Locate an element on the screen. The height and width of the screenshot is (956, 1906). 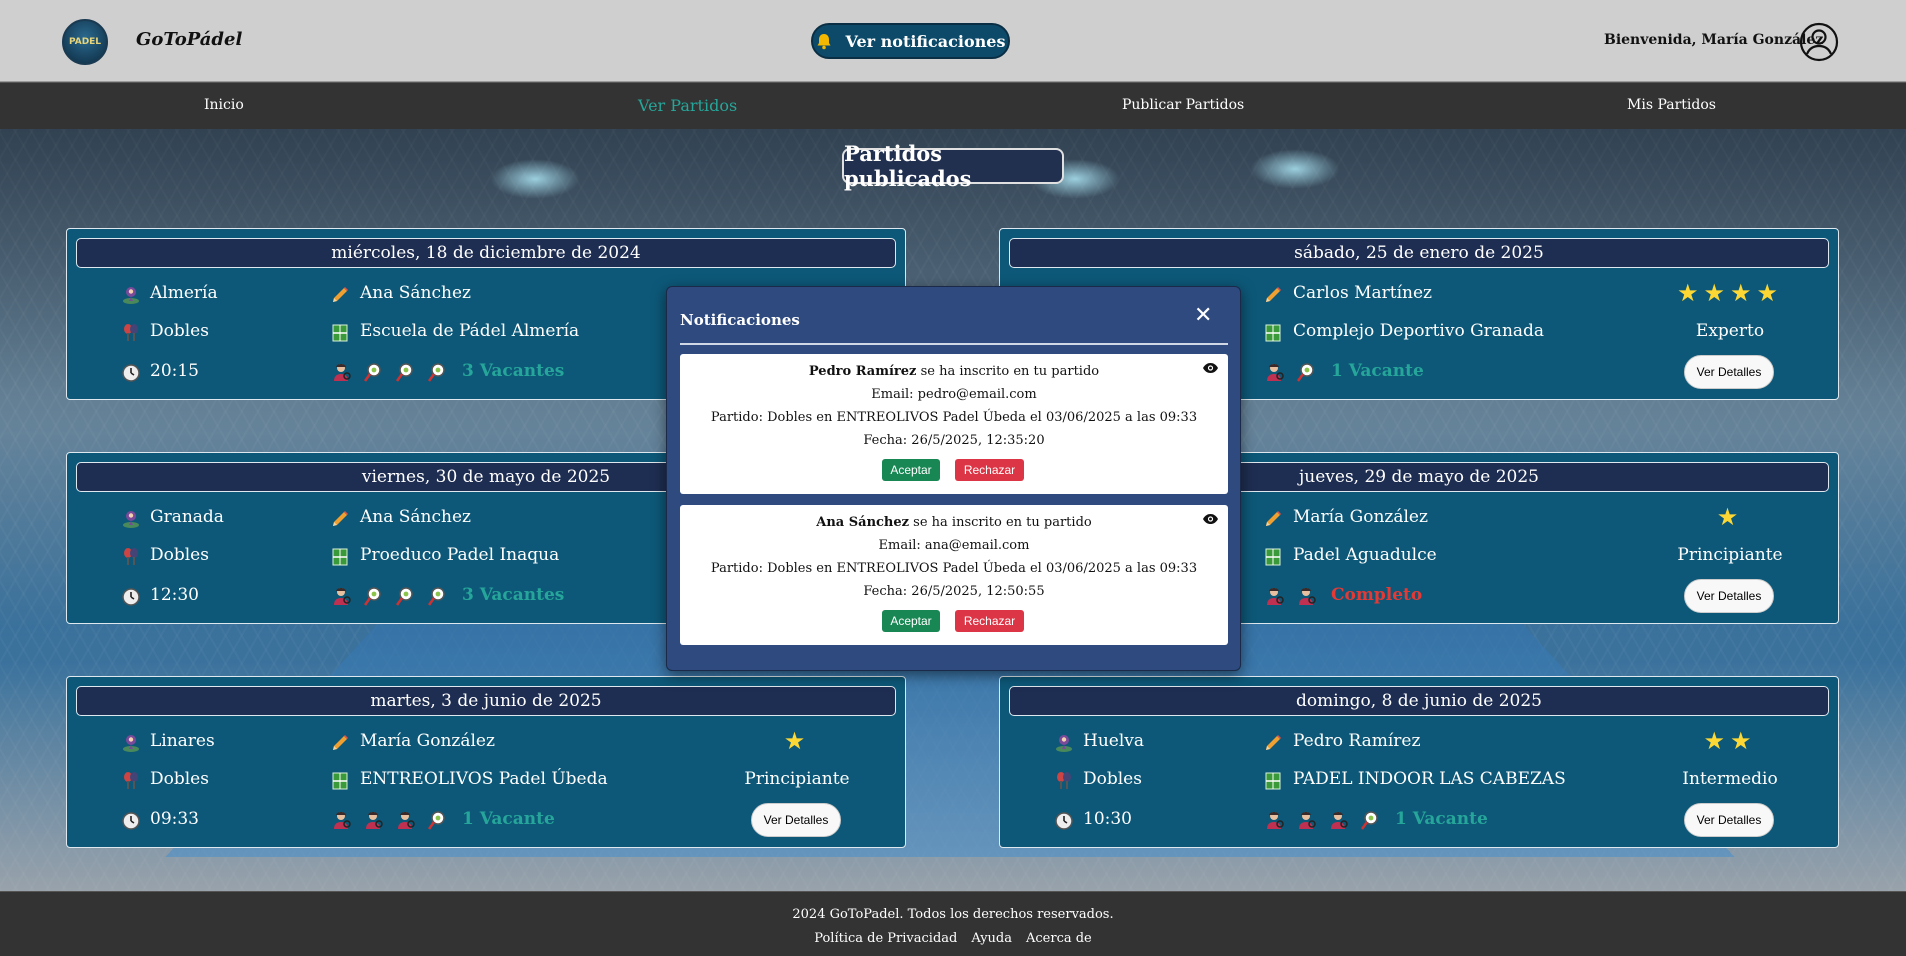
logo-text: PADEL is located at coordinates (85, 42).